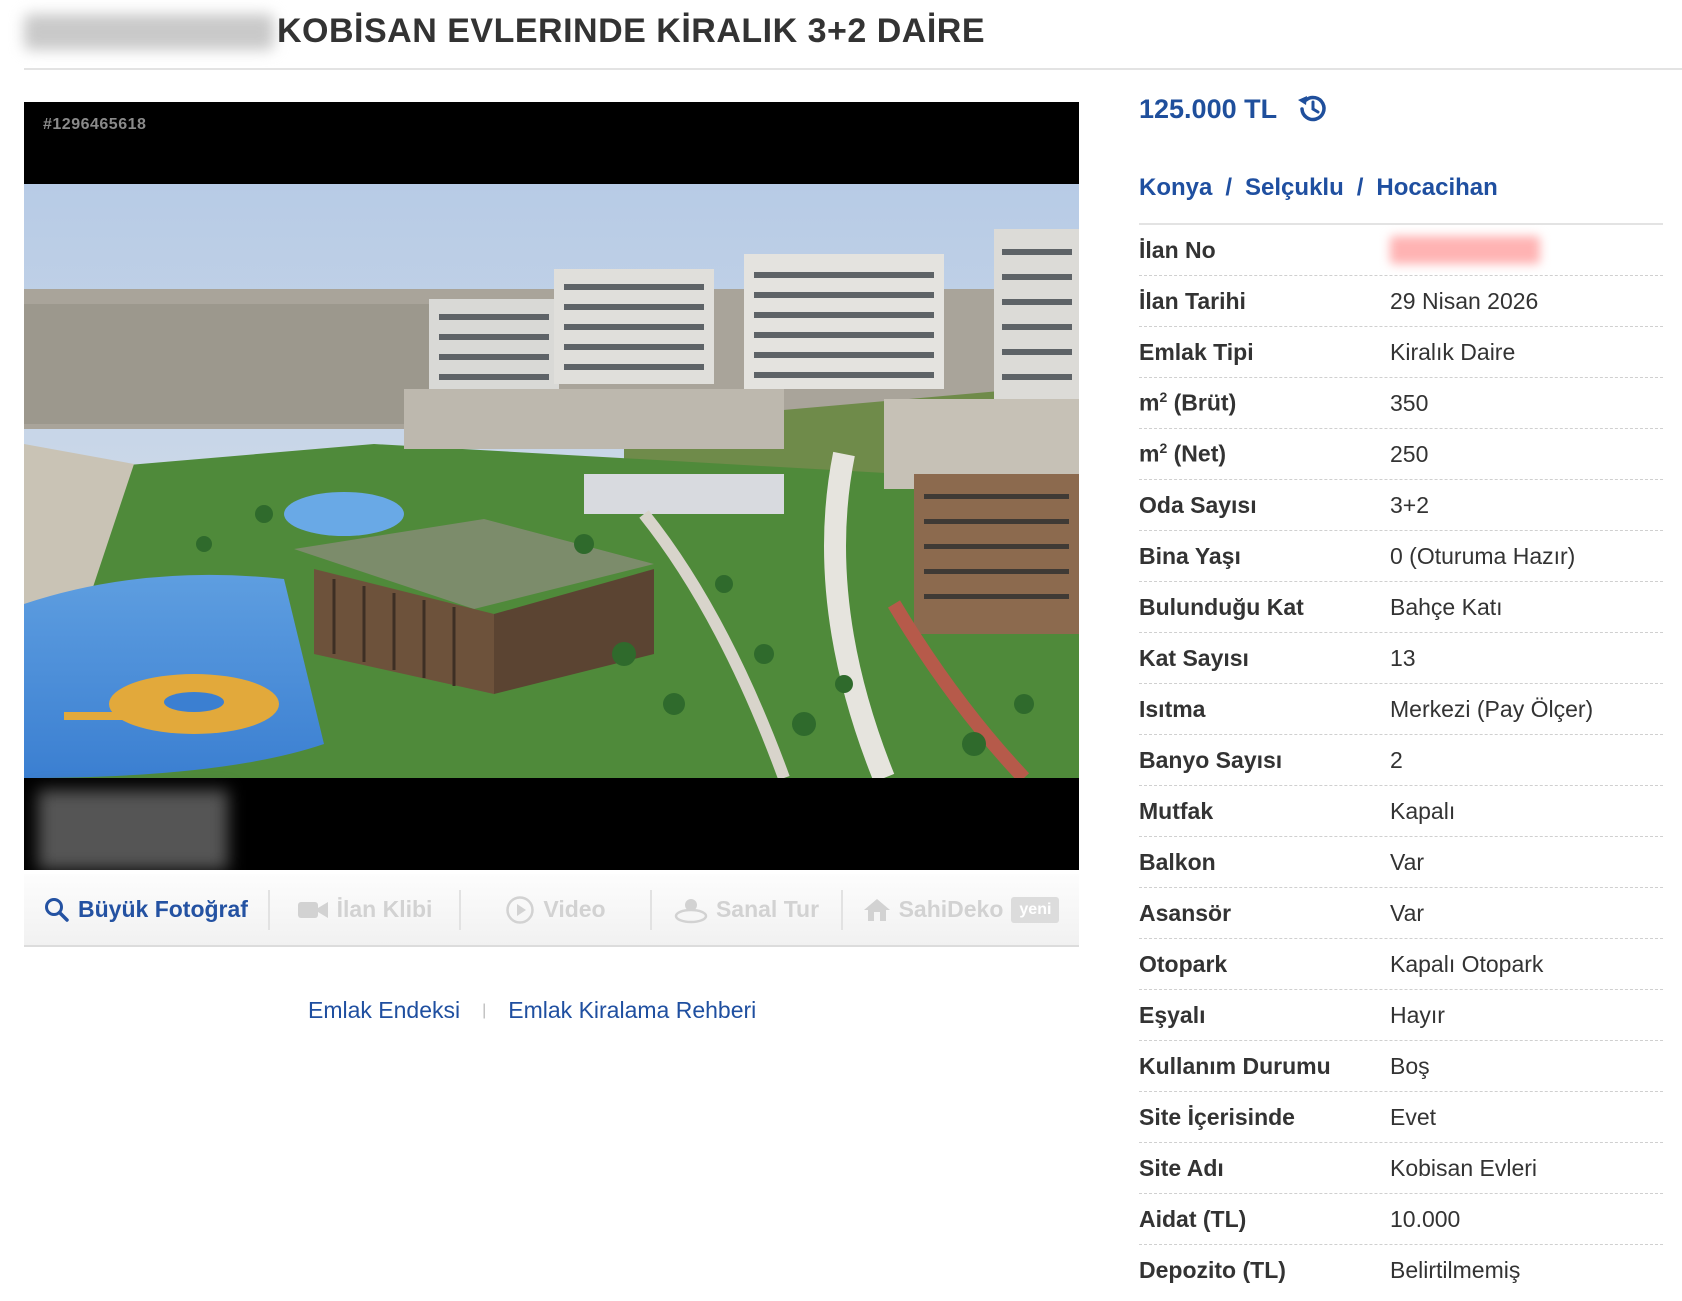 The image size is (1682, 1301). I want to click on detail-value: 3+2, so click(1410, 504).